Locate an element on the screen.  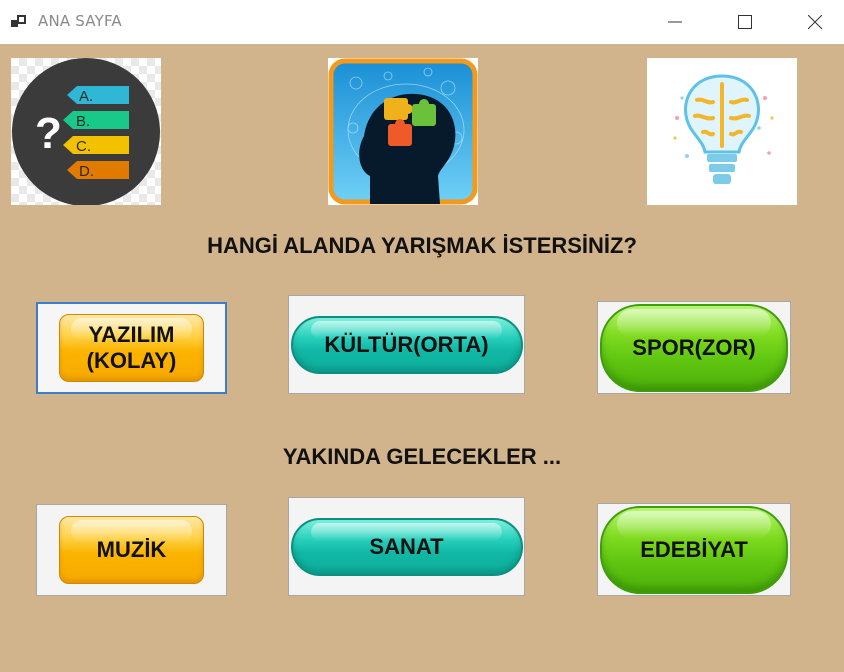
kultur-pill: KÜLTÜR(ORTA) is located at coordinates (406, 344).